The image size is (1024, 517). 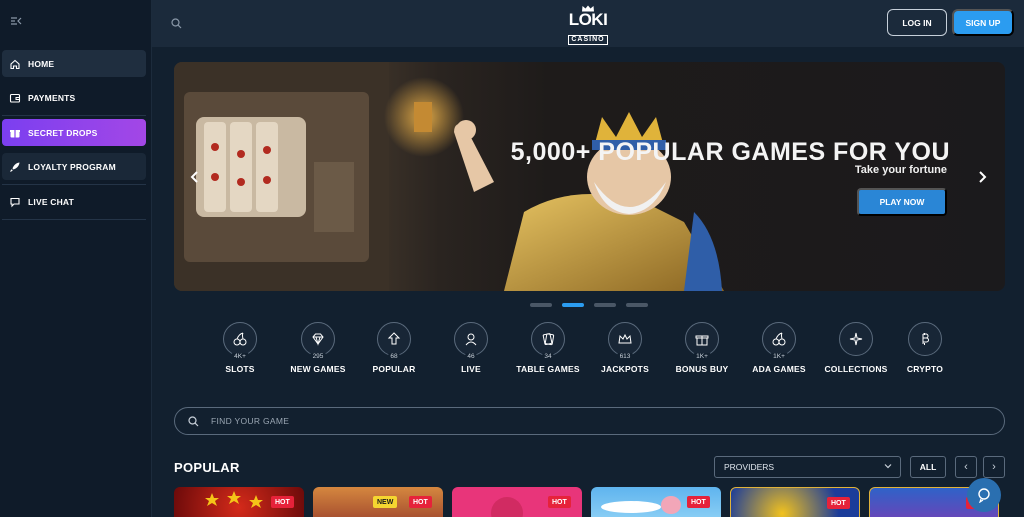 I want to click on rocket-icon, so click(x=15, y=167).